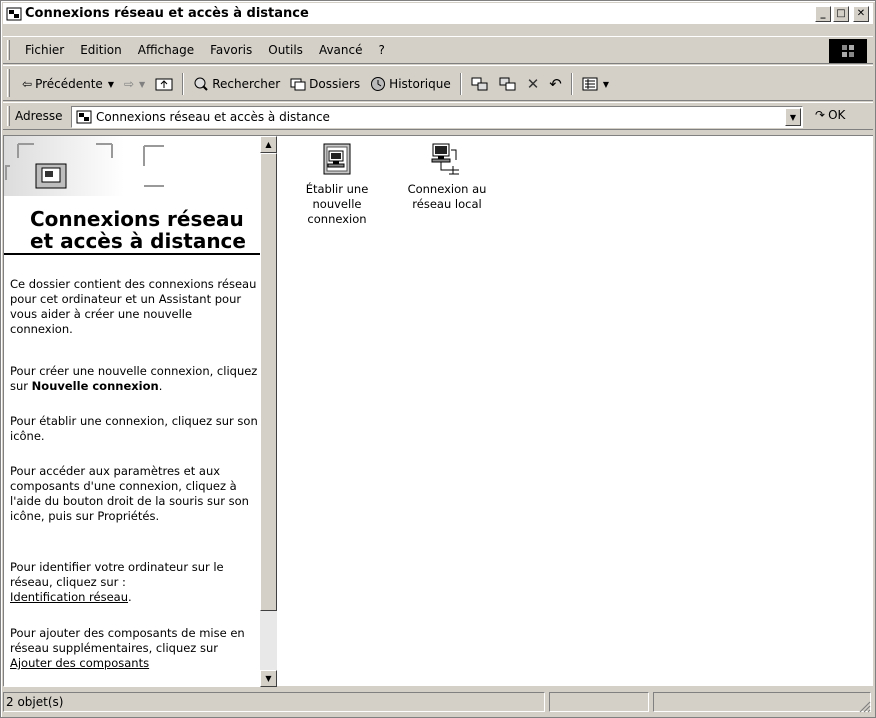  I want to click on search-icon, so click(201, 84).